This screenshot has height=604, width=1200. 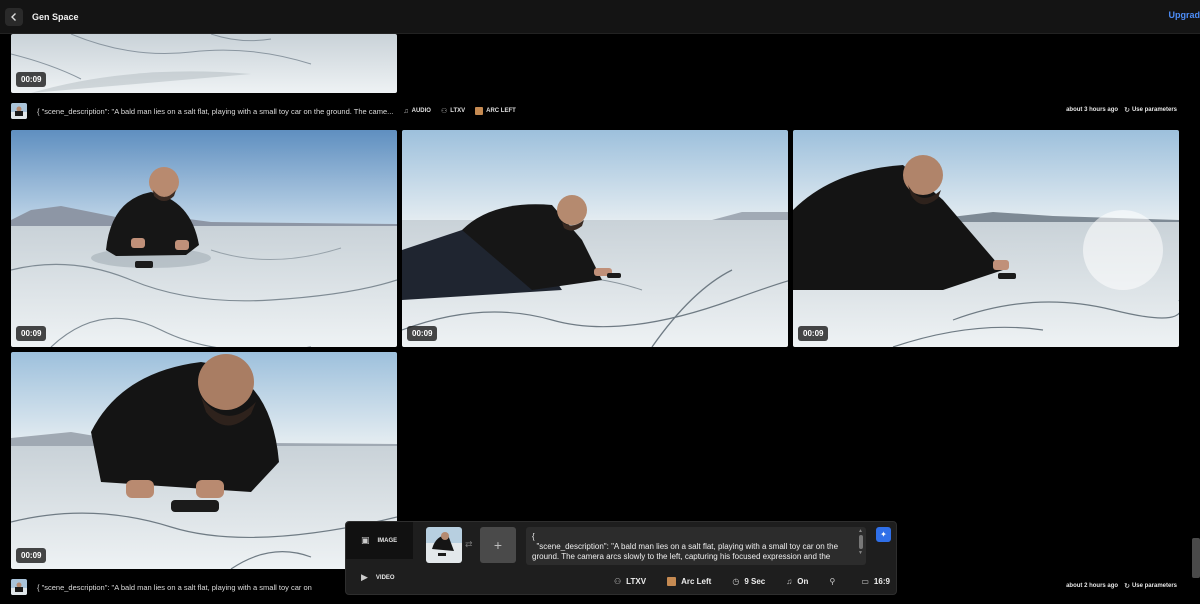 I want to click on generation-settings: ⚇ LTXV Arc Left ◷ 9 Sec ♫ On ⚲ ▭ 16:9, so click(x=752, y=581).